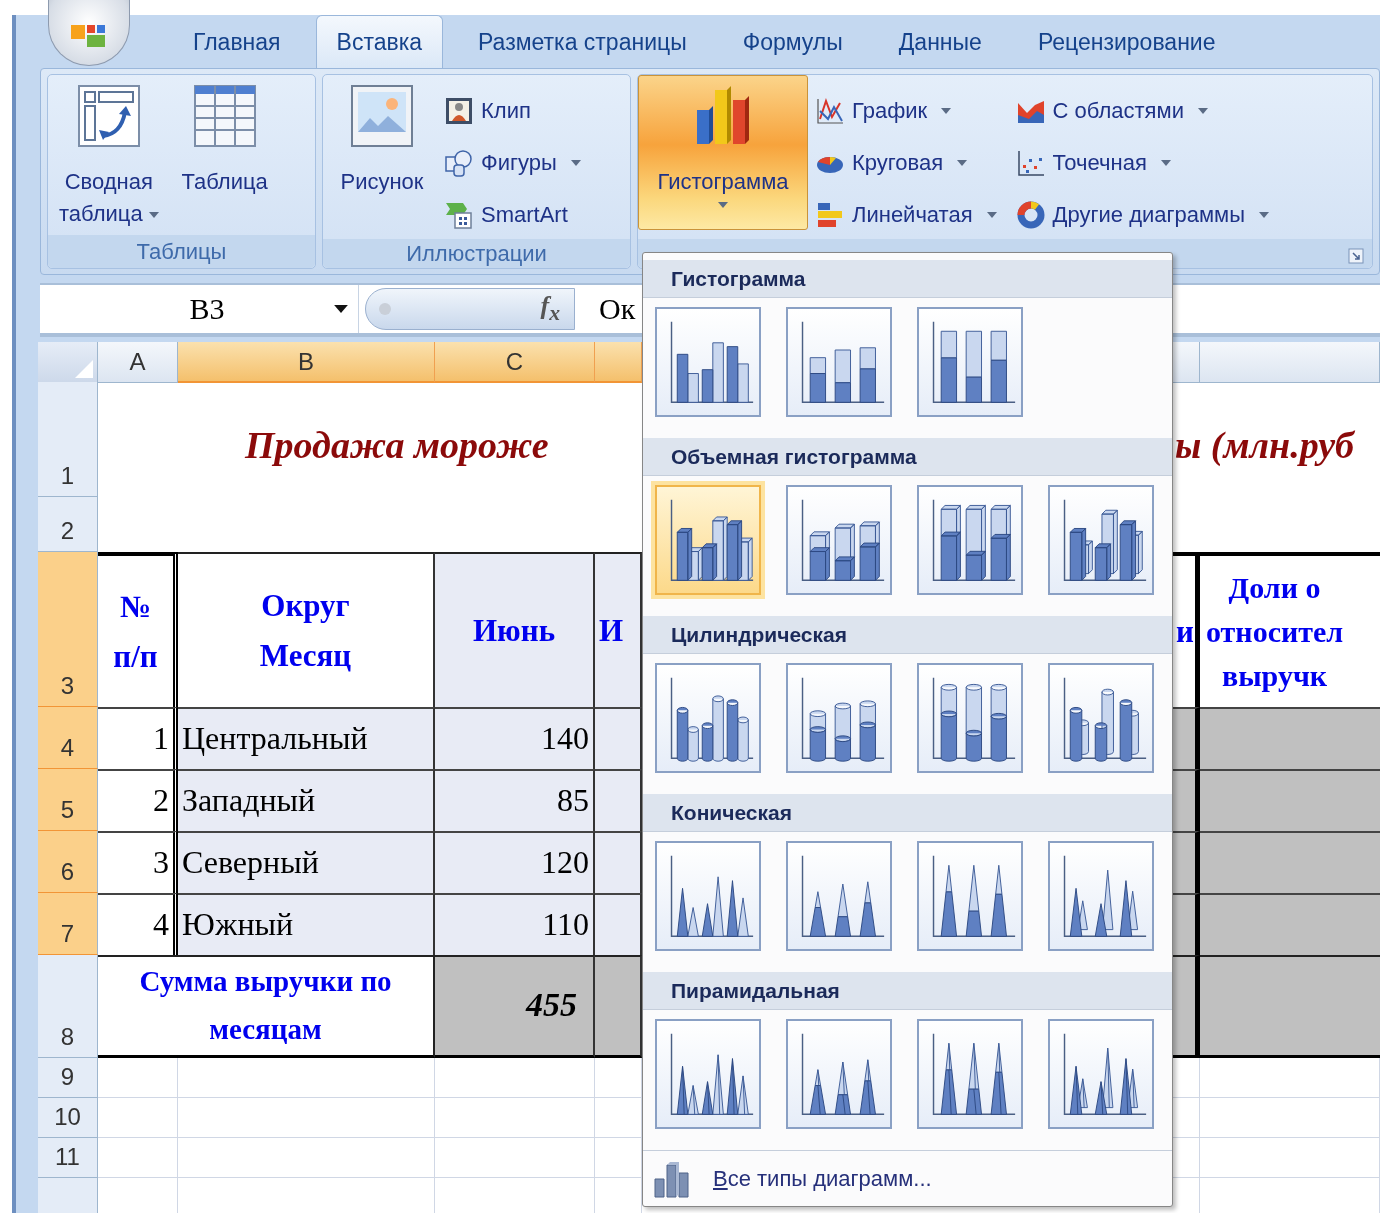 The width and height of the screenshot is (1380, 1213). Describe the element at coordinates (224, 116) in the screenshot. I see `table-icon` at that location.